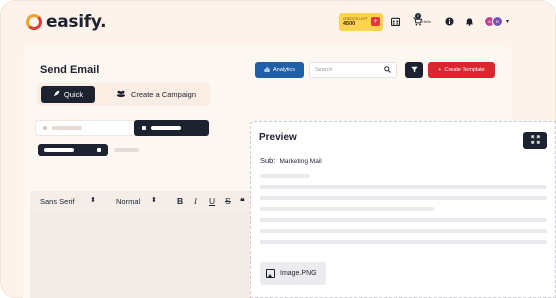 The image size is (556, 298). I want to click on calendar-icon, so click(395, 21).